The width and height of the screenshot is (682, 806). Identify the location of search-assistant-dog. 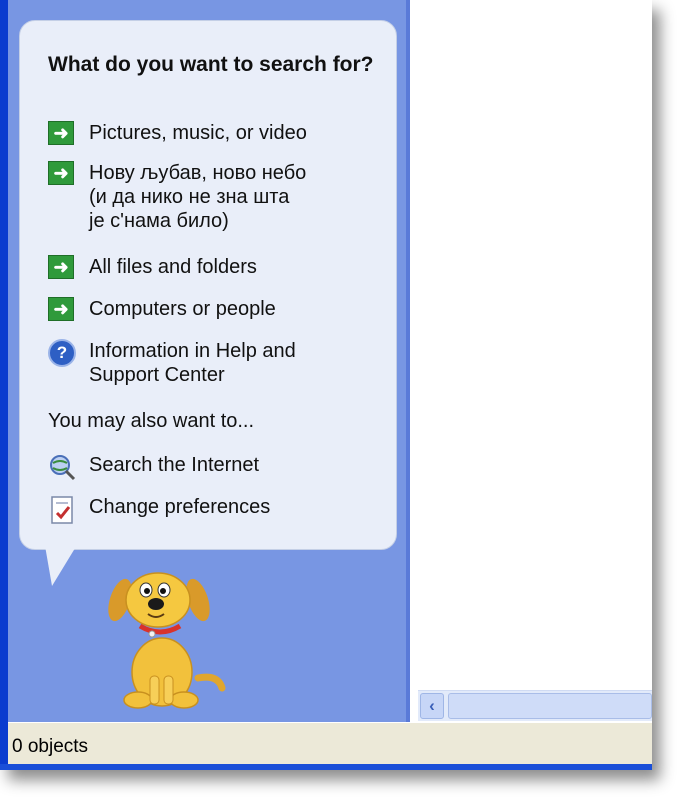
(165, 640).